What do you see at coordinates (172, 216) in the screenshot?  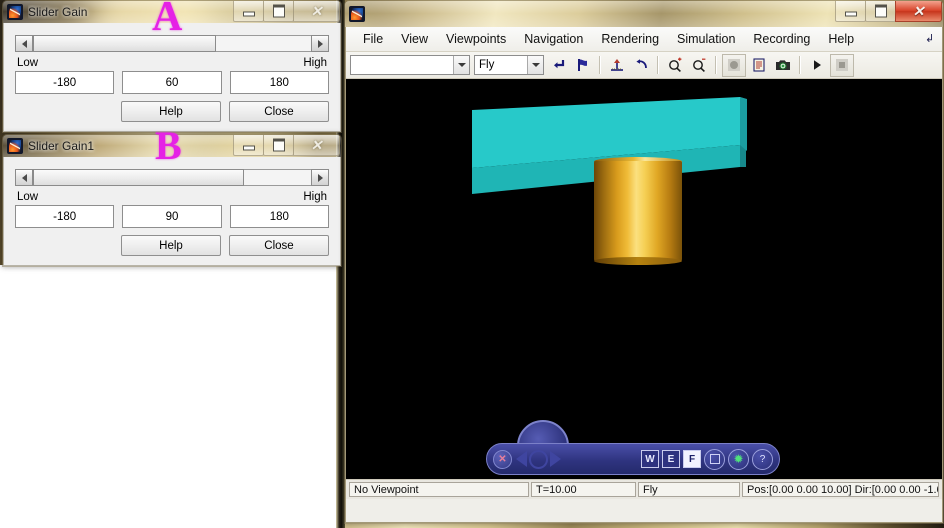 I see `current-value-field: 90` at bounding box center [172, 216].